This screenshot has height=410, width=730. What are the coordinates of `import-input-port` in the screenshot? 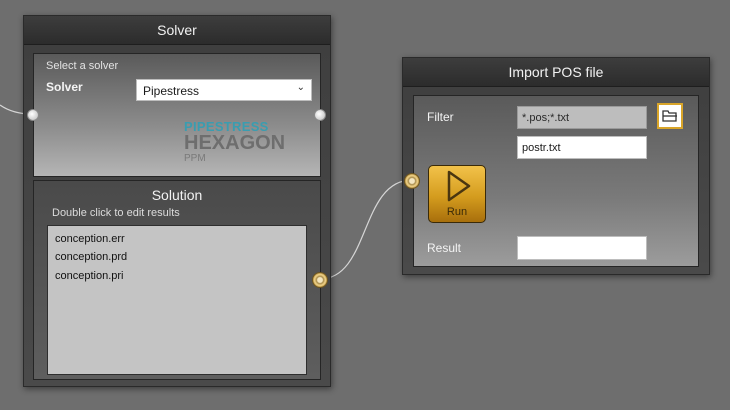 It's located at (412, 181).